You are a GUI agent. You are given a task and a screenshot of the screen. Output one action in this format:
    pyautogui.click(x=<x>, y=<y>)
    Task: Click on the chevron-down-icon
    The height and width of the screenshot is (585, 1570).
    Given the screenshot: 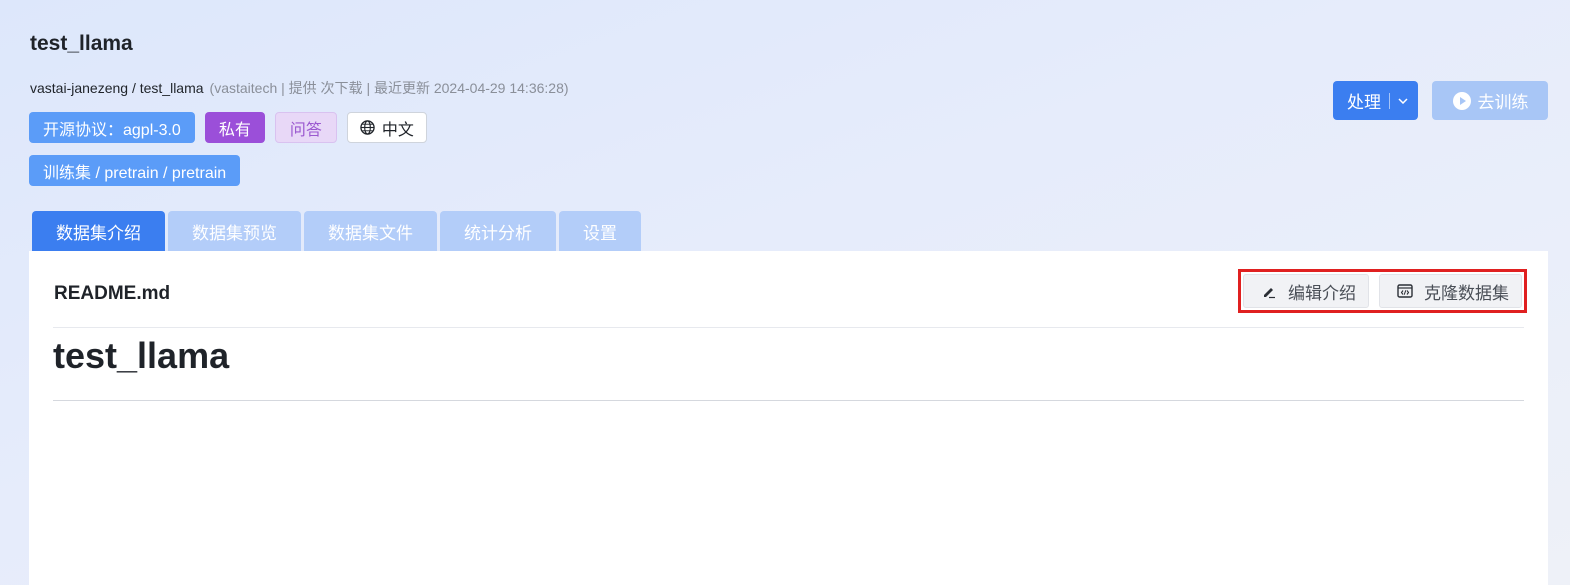 What is the action you would take?
    pyautogui.click(x=1403, y=100)
    